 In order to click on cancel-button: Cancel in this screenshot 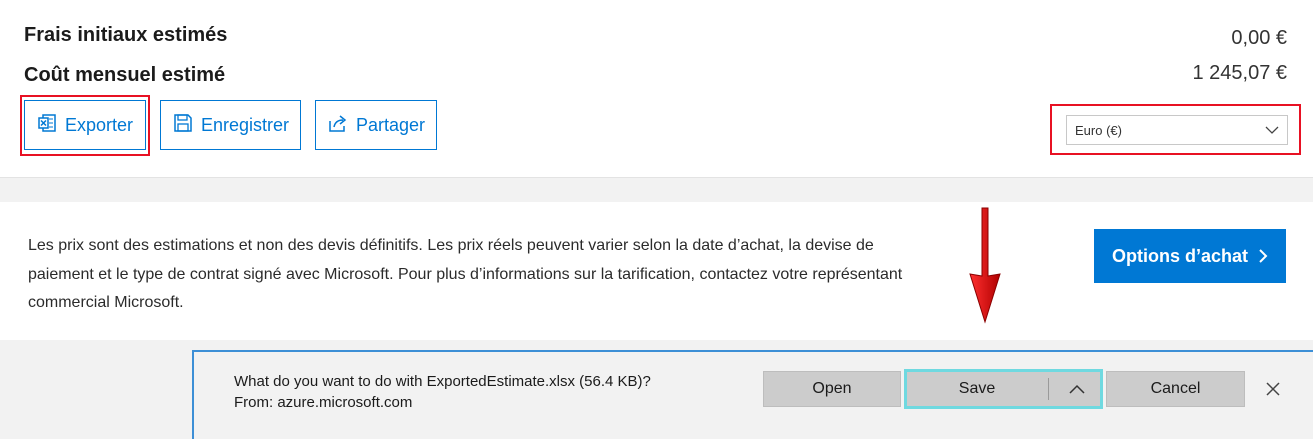, I will do `click(1175, 389)`.